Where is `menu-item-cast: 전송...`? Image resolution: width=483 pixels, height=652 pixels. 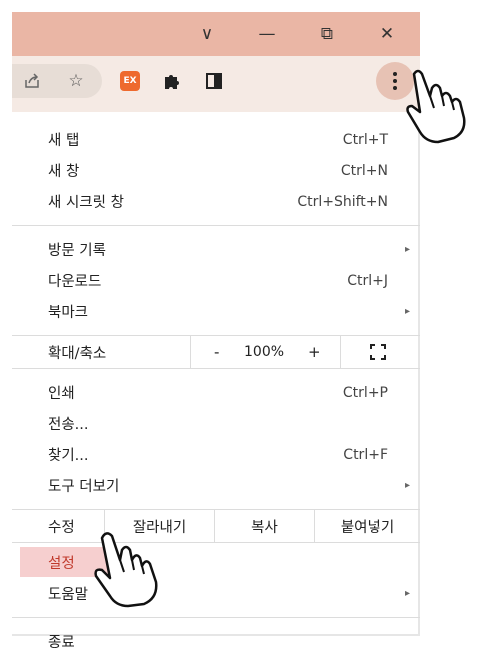 menu-item-cast: 전송... is located at coordinates (216, 423).